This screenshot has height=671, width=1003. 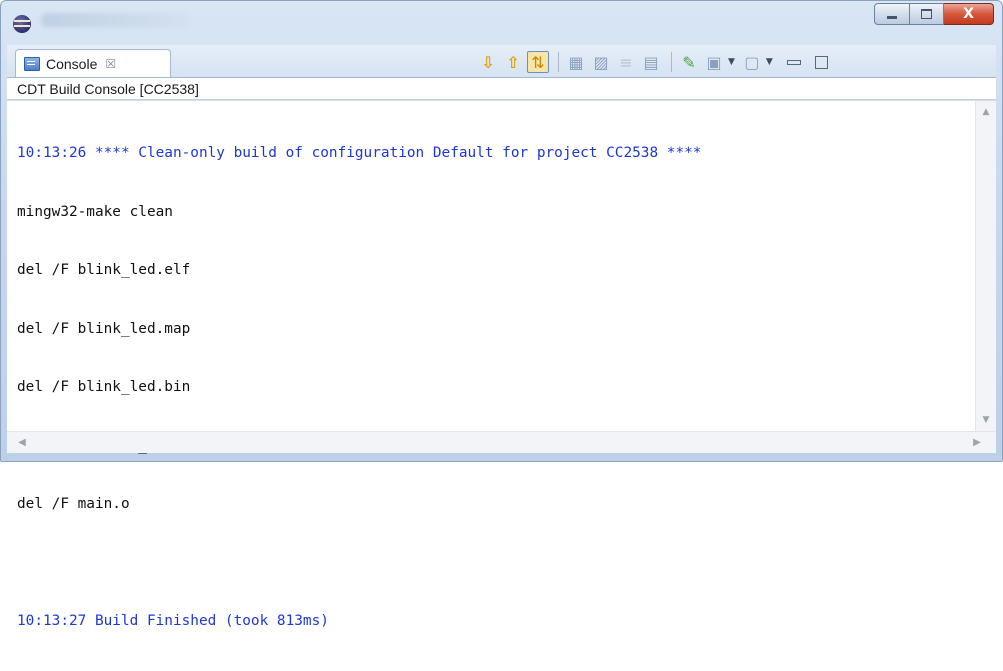 I want to click on scroll-lock-icon: ⇅, so click(x=538, y=62).